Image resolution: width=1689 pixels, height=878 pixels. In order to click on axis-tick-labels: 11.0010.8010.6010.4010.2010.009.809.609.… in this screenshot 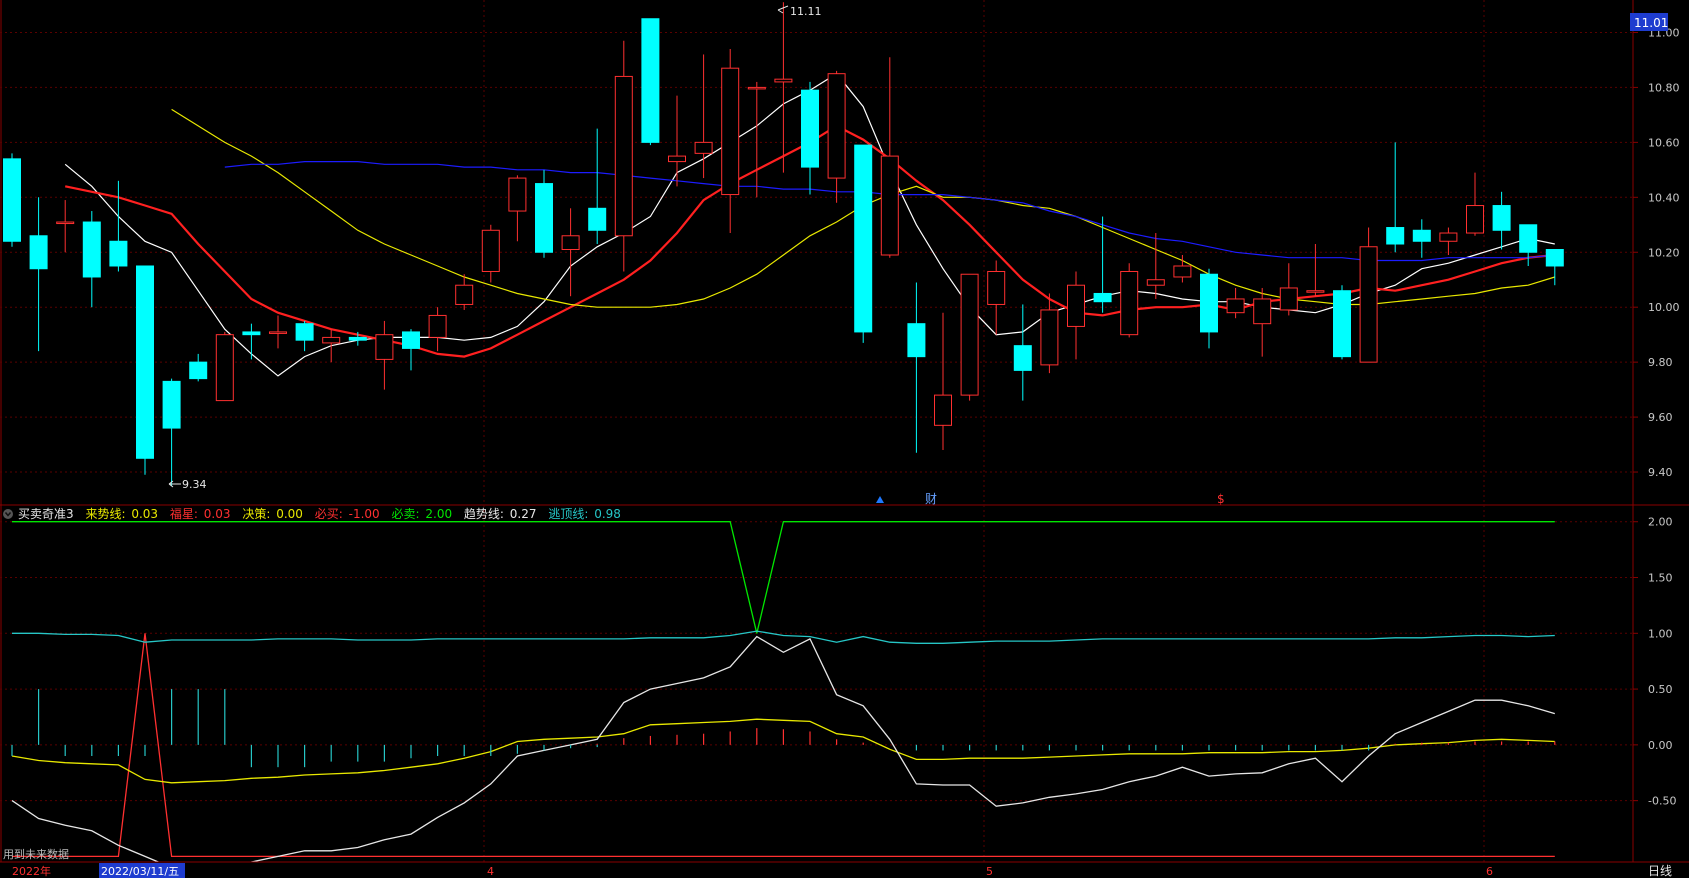, I will do `click(1664, 416)`.